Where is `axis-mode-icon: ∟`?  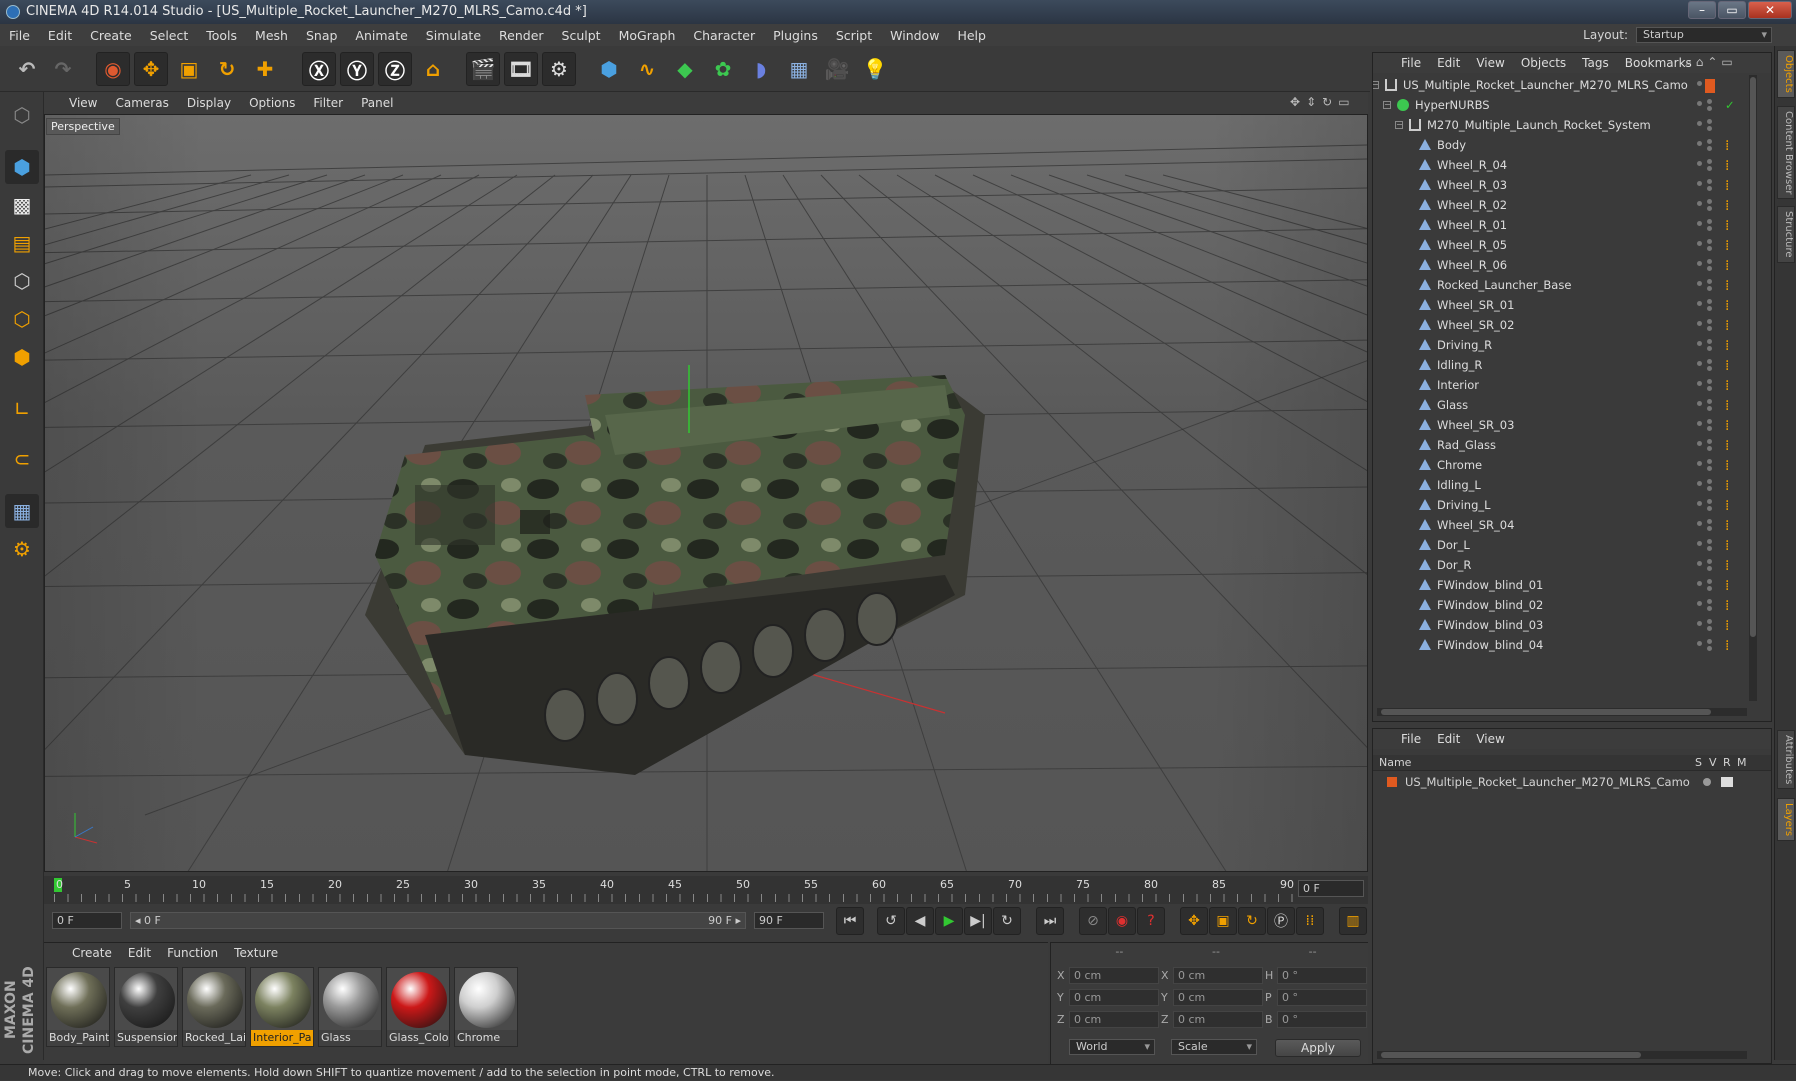
axis-mode-icon: ∟ is located at coordinates (22, 409).